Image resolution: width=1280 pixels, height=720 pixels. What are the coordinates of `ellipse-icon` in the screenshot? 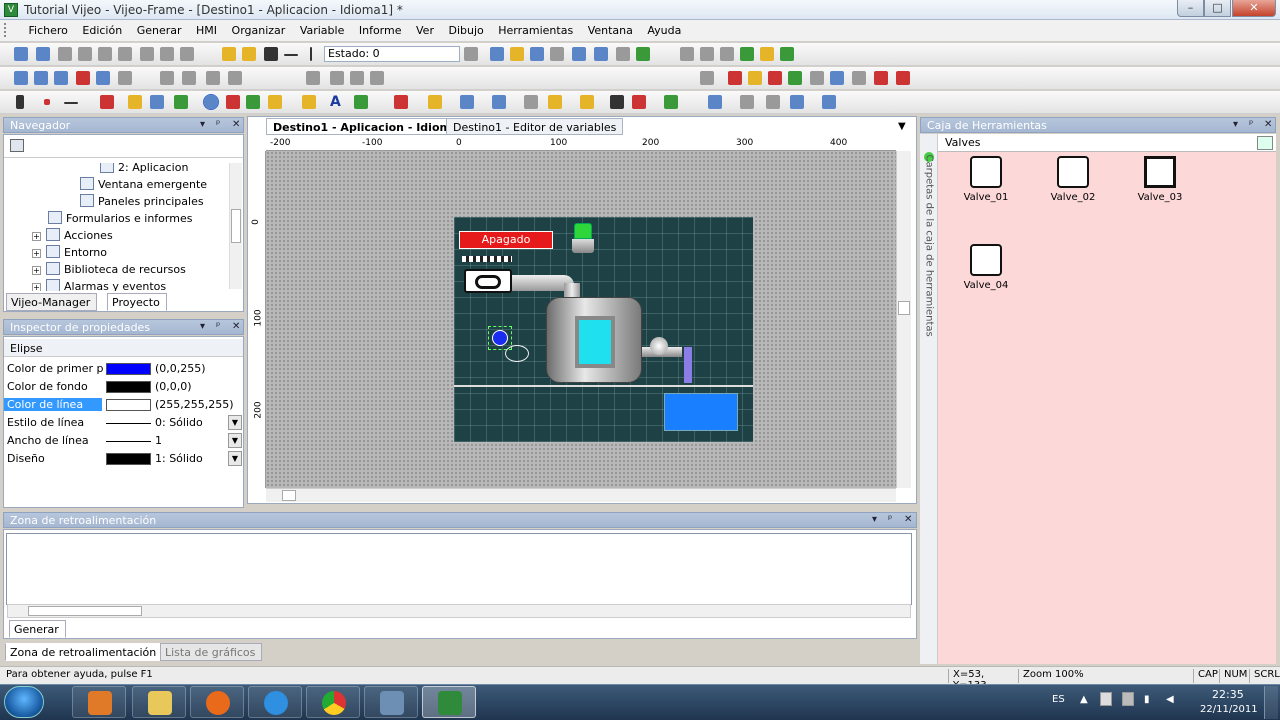 It's located at (211, 102).